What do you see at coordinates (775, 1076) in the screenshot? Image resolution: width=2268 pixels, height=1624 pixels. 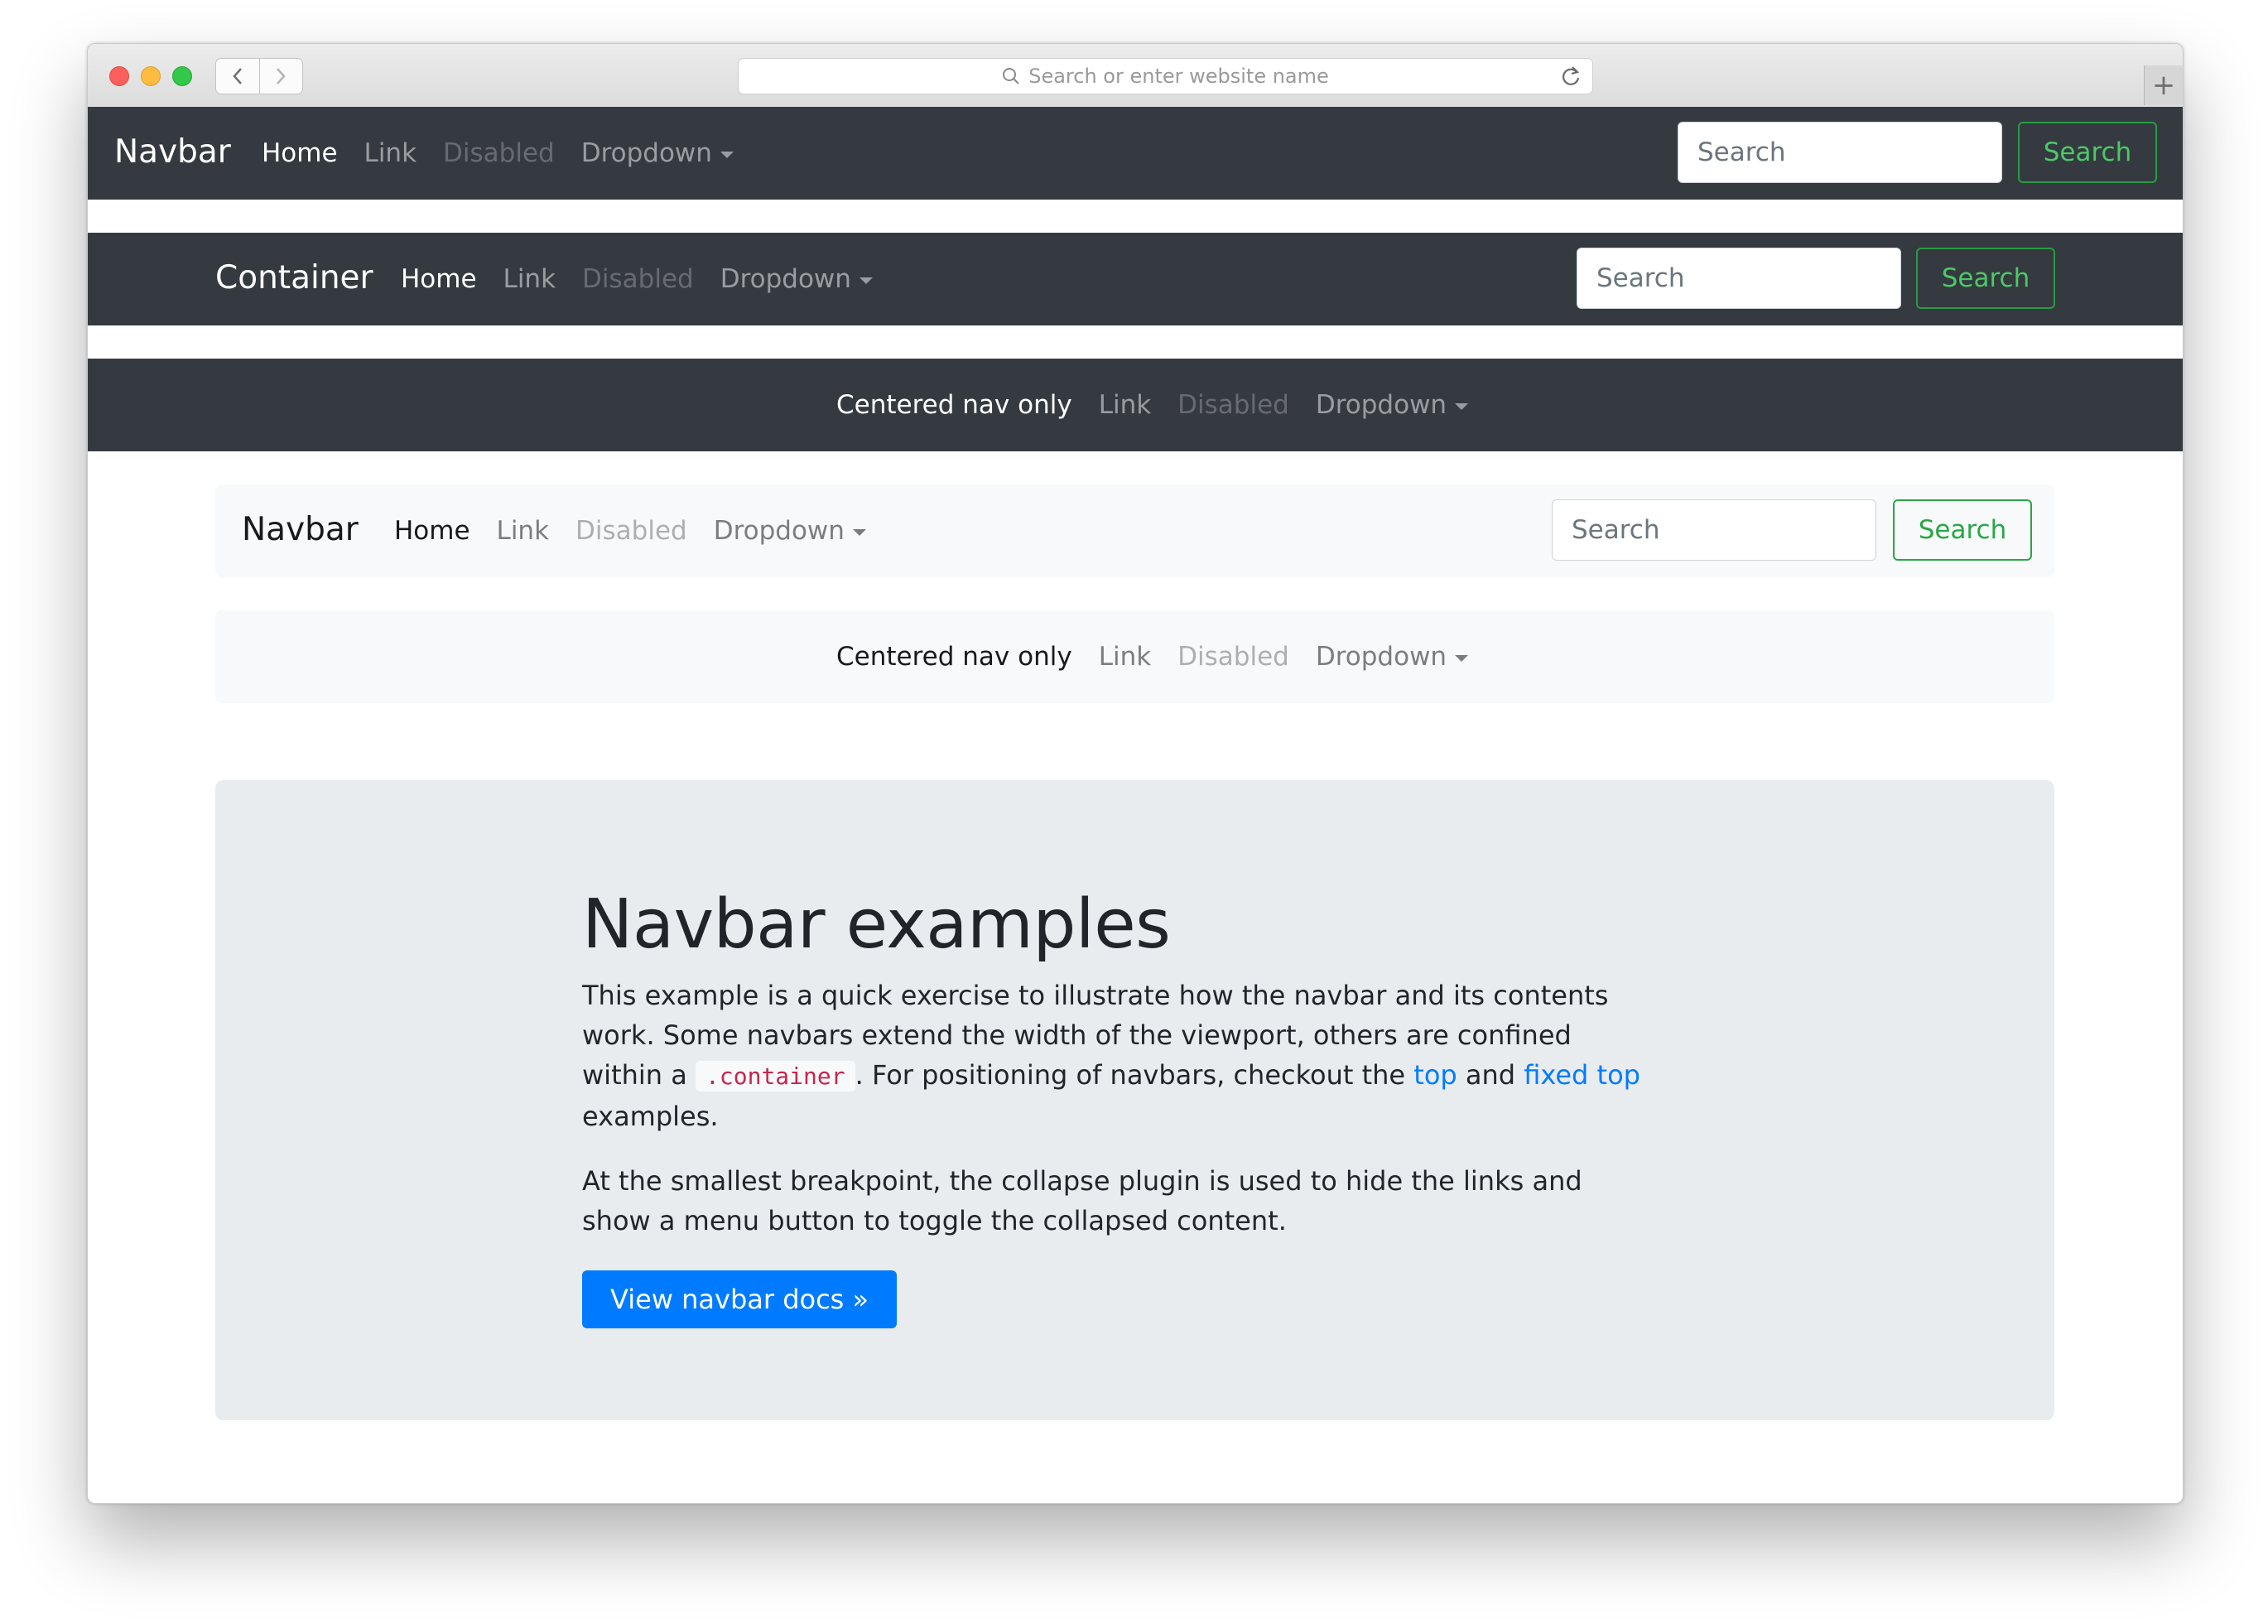 I see `container-code: .container` at bounding box center [775, 1076].